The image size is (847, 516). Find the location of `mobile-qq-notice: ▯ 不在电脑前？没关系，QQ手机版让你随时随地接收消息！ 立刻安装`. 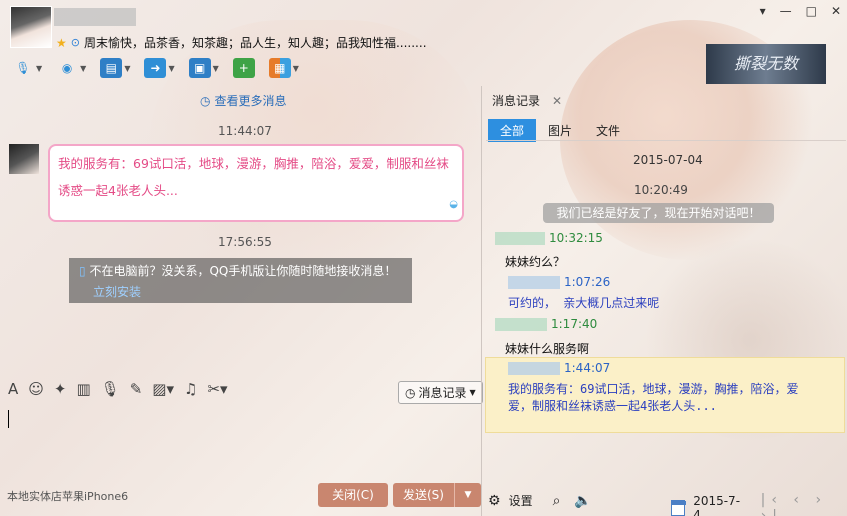

mobile-qq-notice: ▯ 不在电脑前？没关系，QQ手机版让你随时随地接收消息！ 立刻安装 is located at coordinates (240, 280).